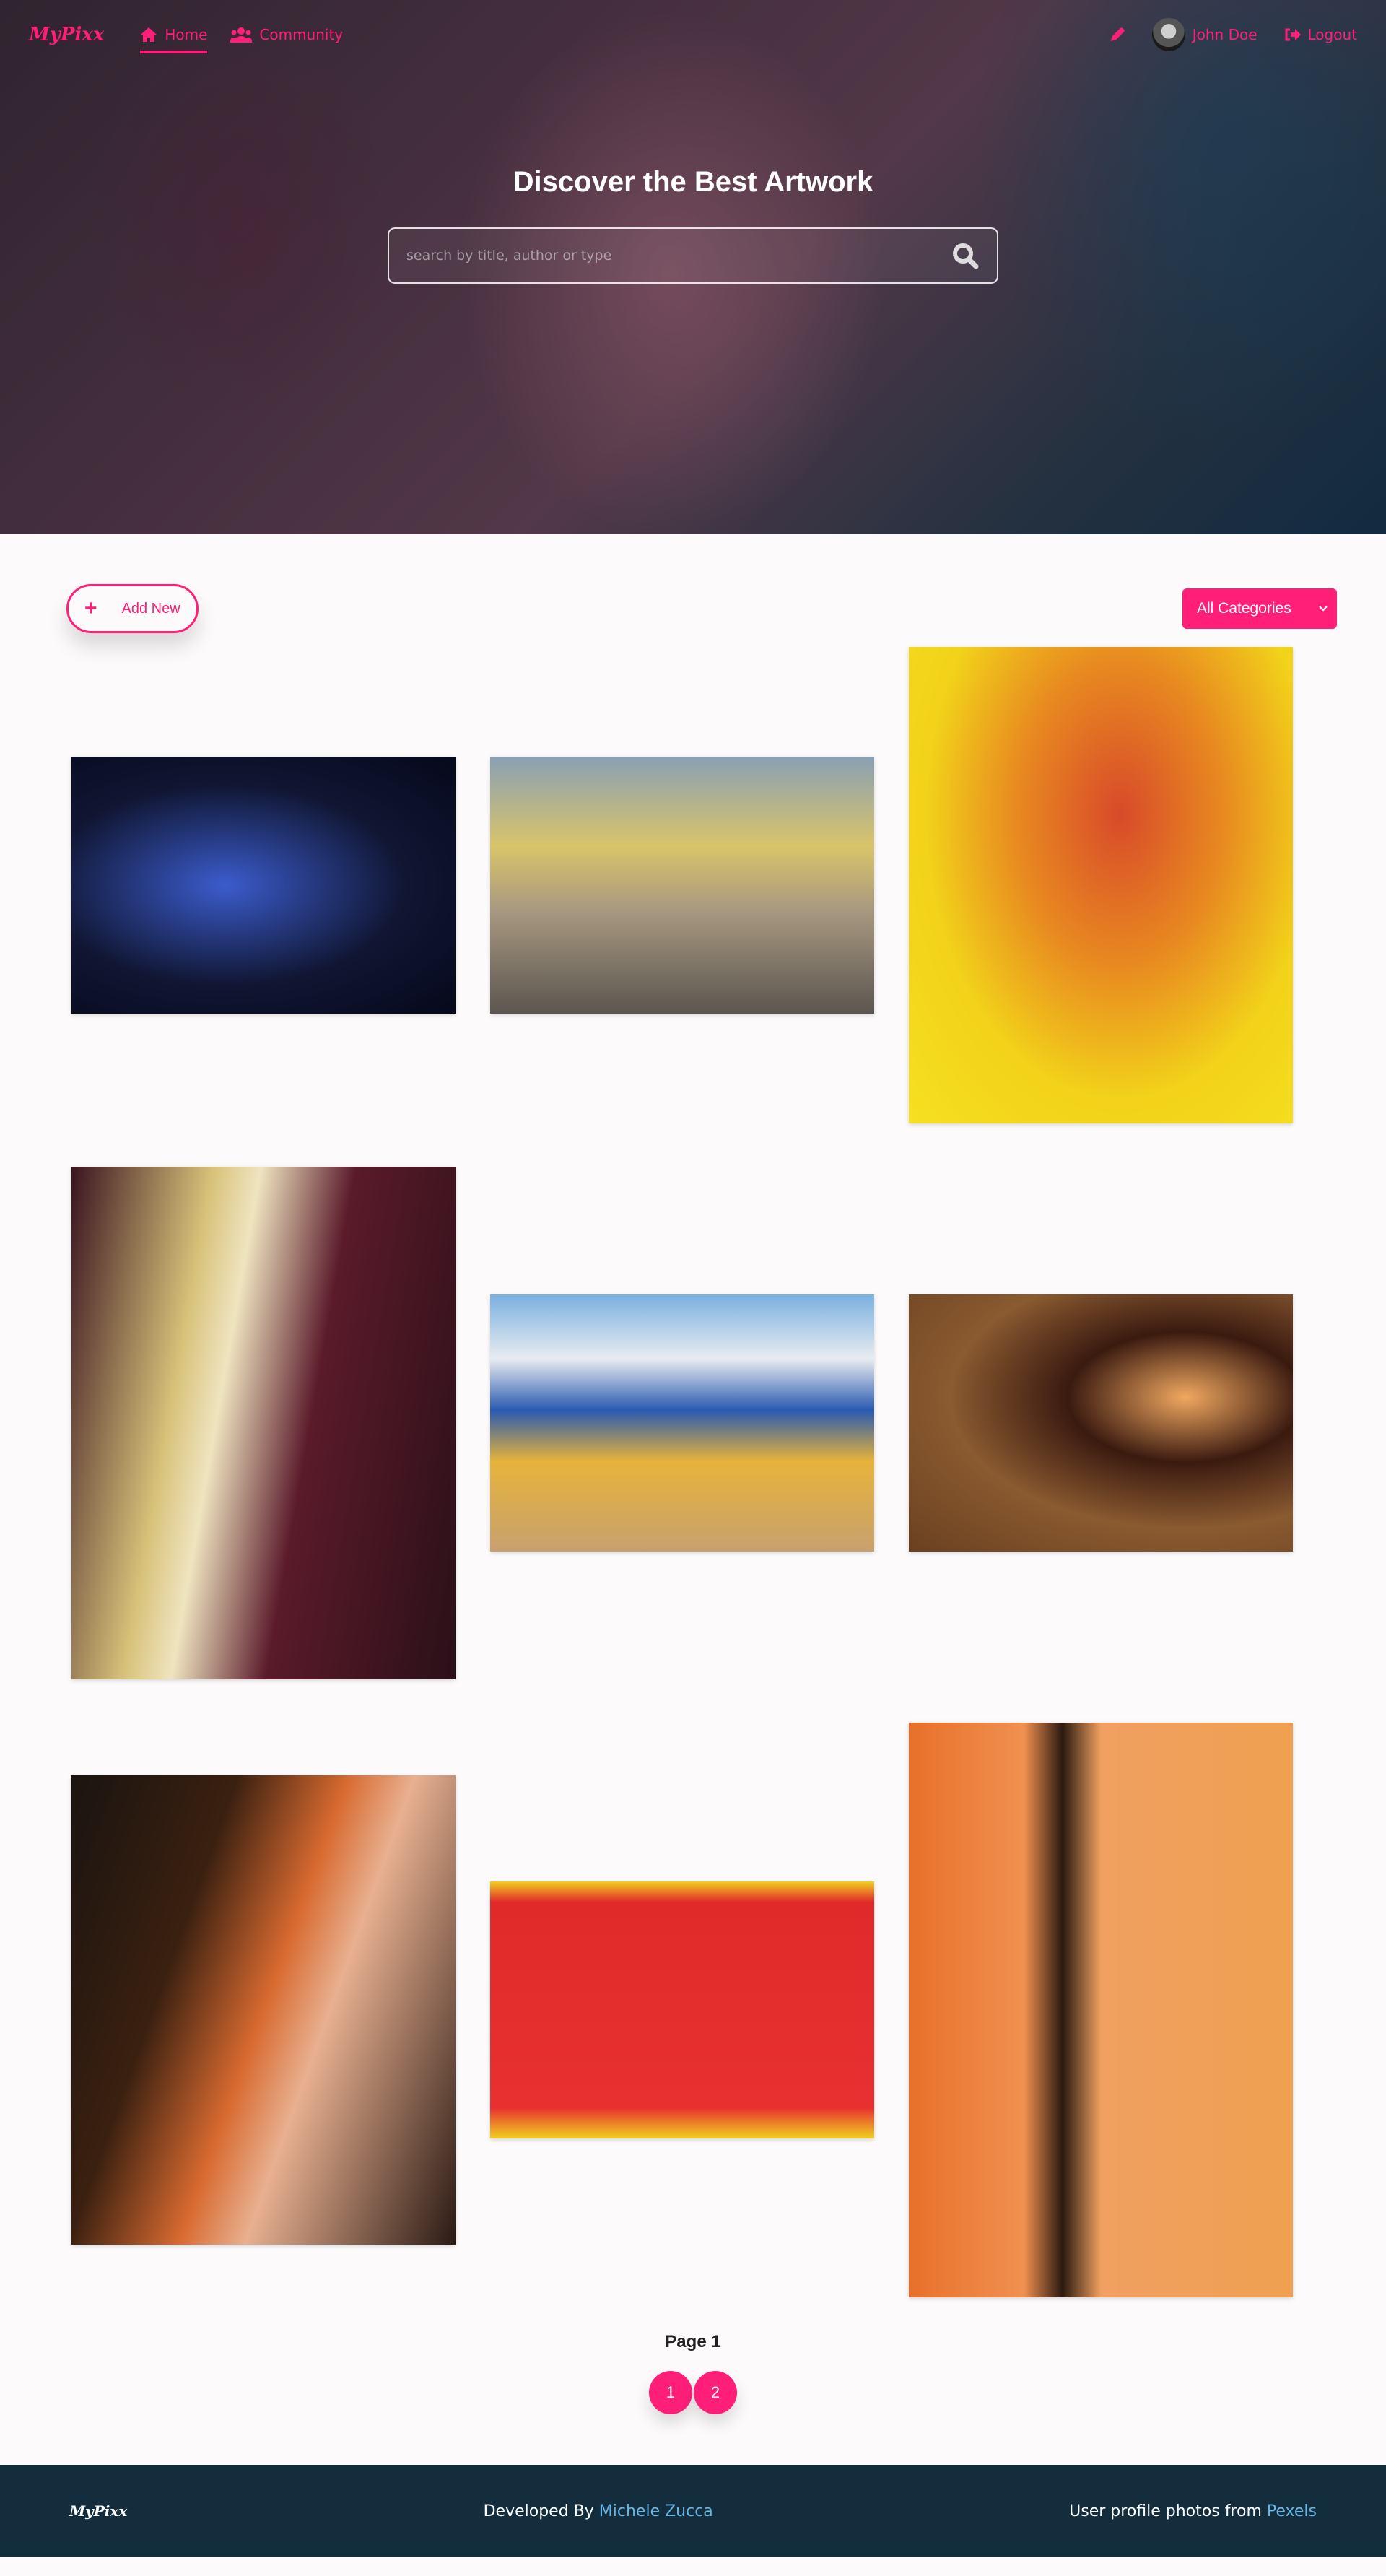 The width and height of the screenshot is (1386, 2576). I want to click on nav-community-label: Community, so click(301, 34).